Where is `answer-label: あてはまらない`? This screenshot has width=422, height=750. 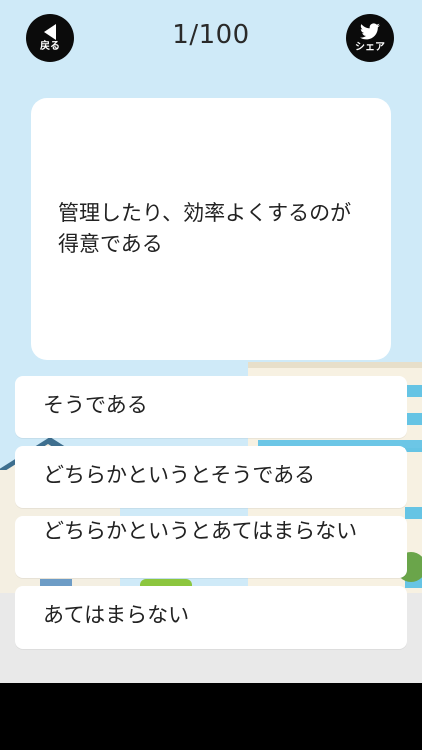
answer-label: あてはまらない is located at coordinates (116, 615).